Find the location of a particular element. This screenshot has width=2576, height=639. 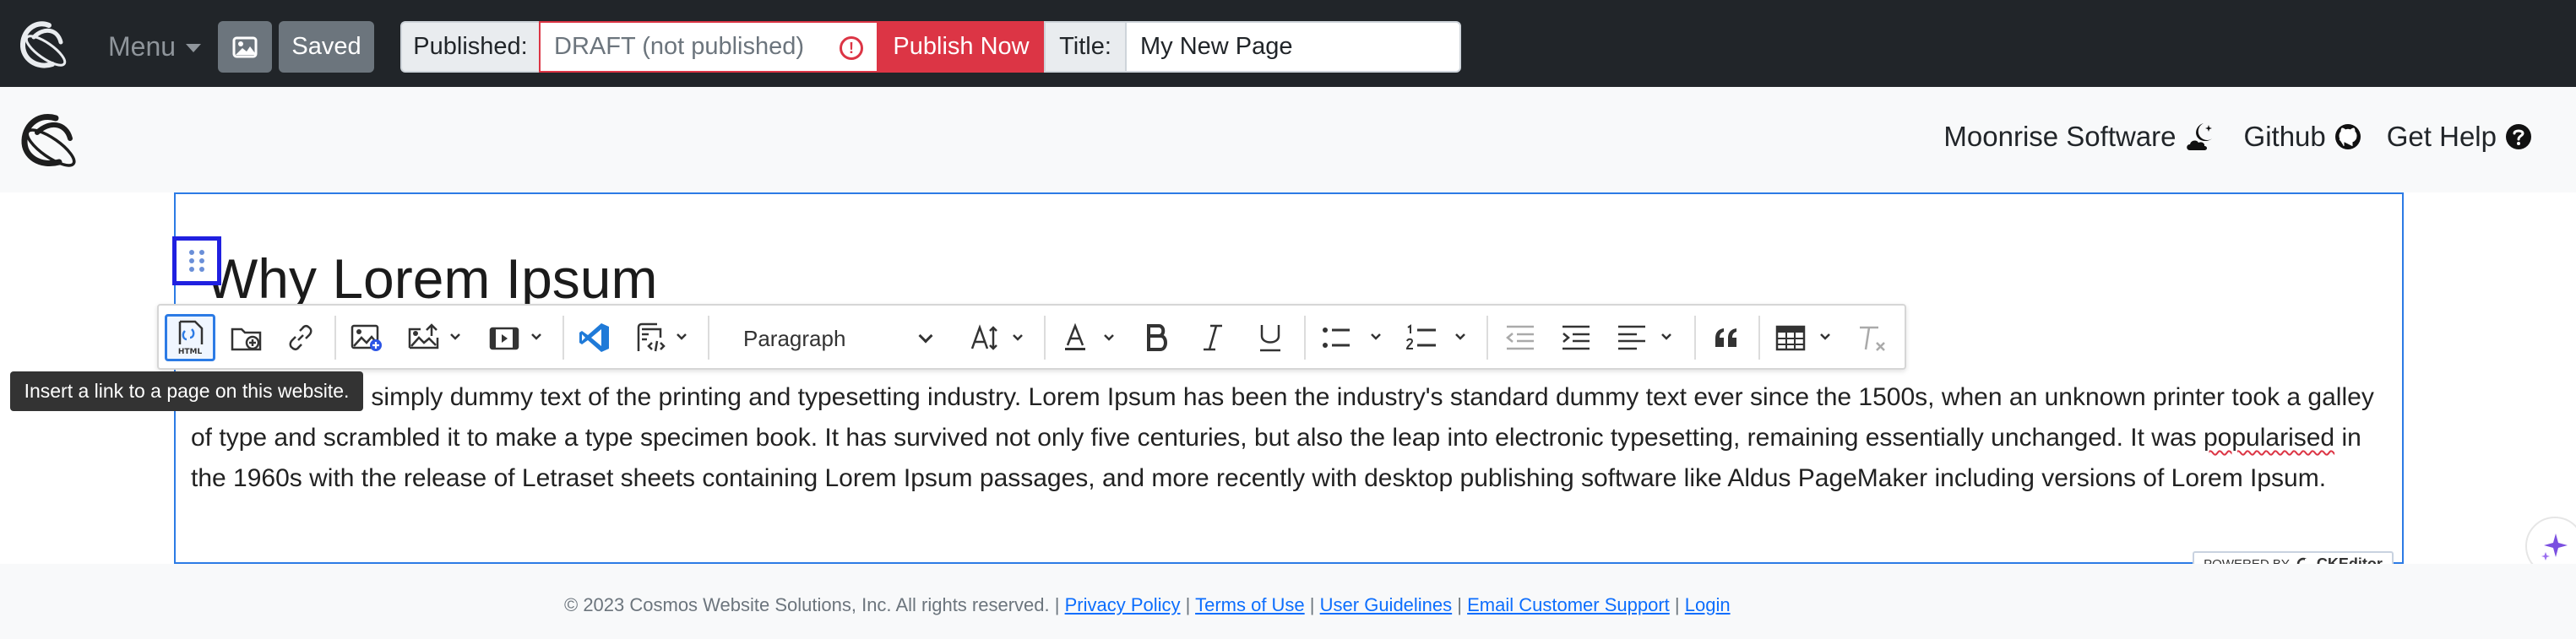

nav-label: Moonrise Software is located at coordinates (2060, 136).